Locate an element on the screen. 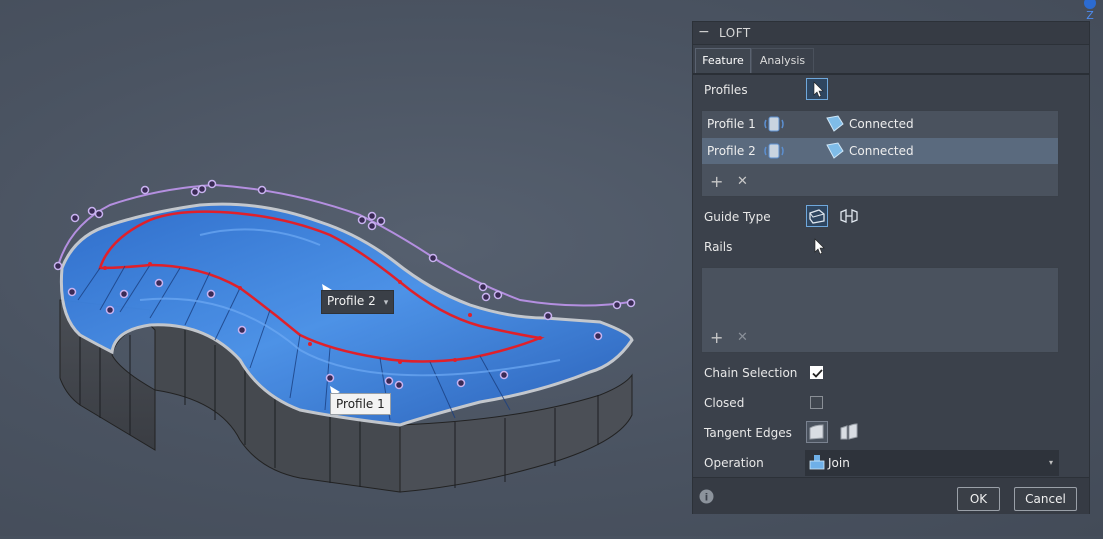 This screenshot has height=539, width=1103. tangent-edges-merge-button is located at coordinates (817, 432).